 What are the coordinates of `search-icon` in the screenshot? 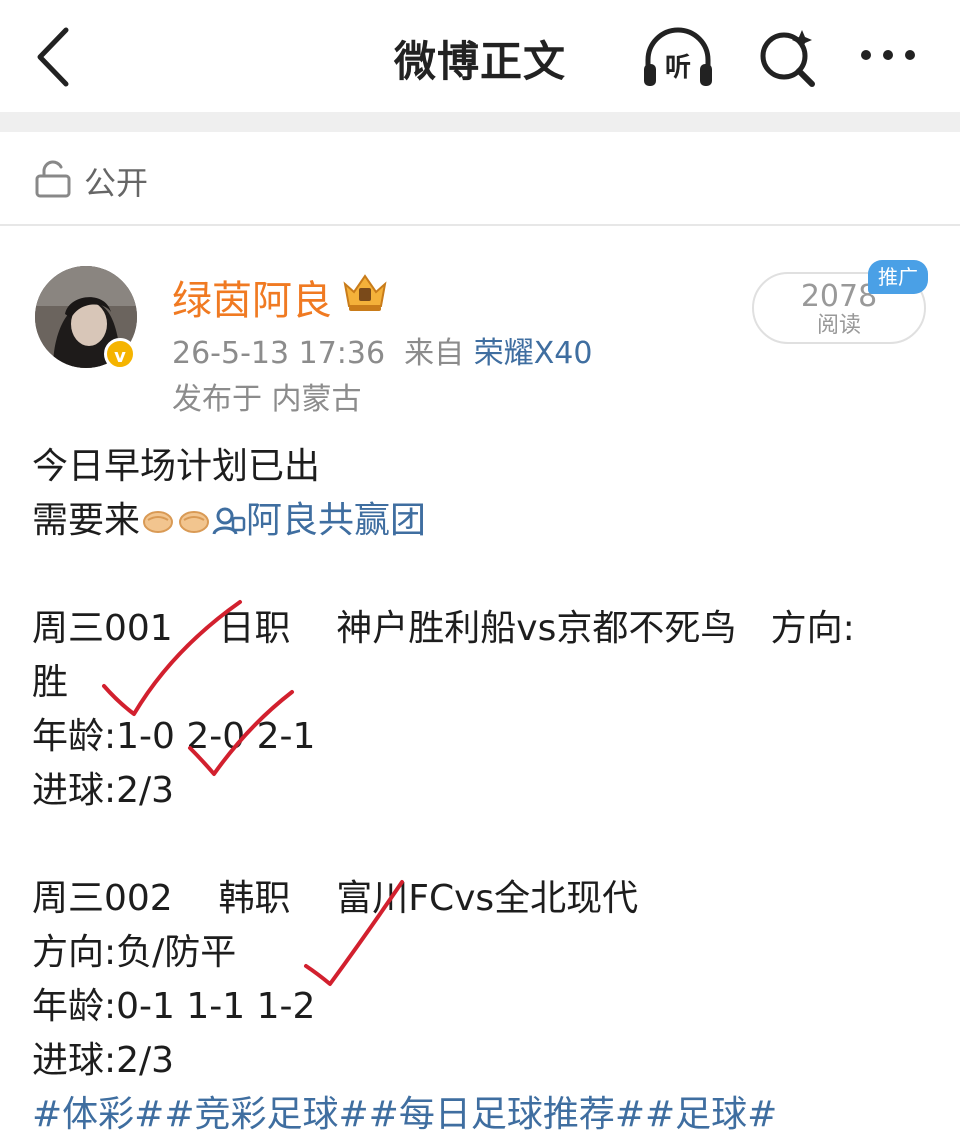 It's located at (790, 57).